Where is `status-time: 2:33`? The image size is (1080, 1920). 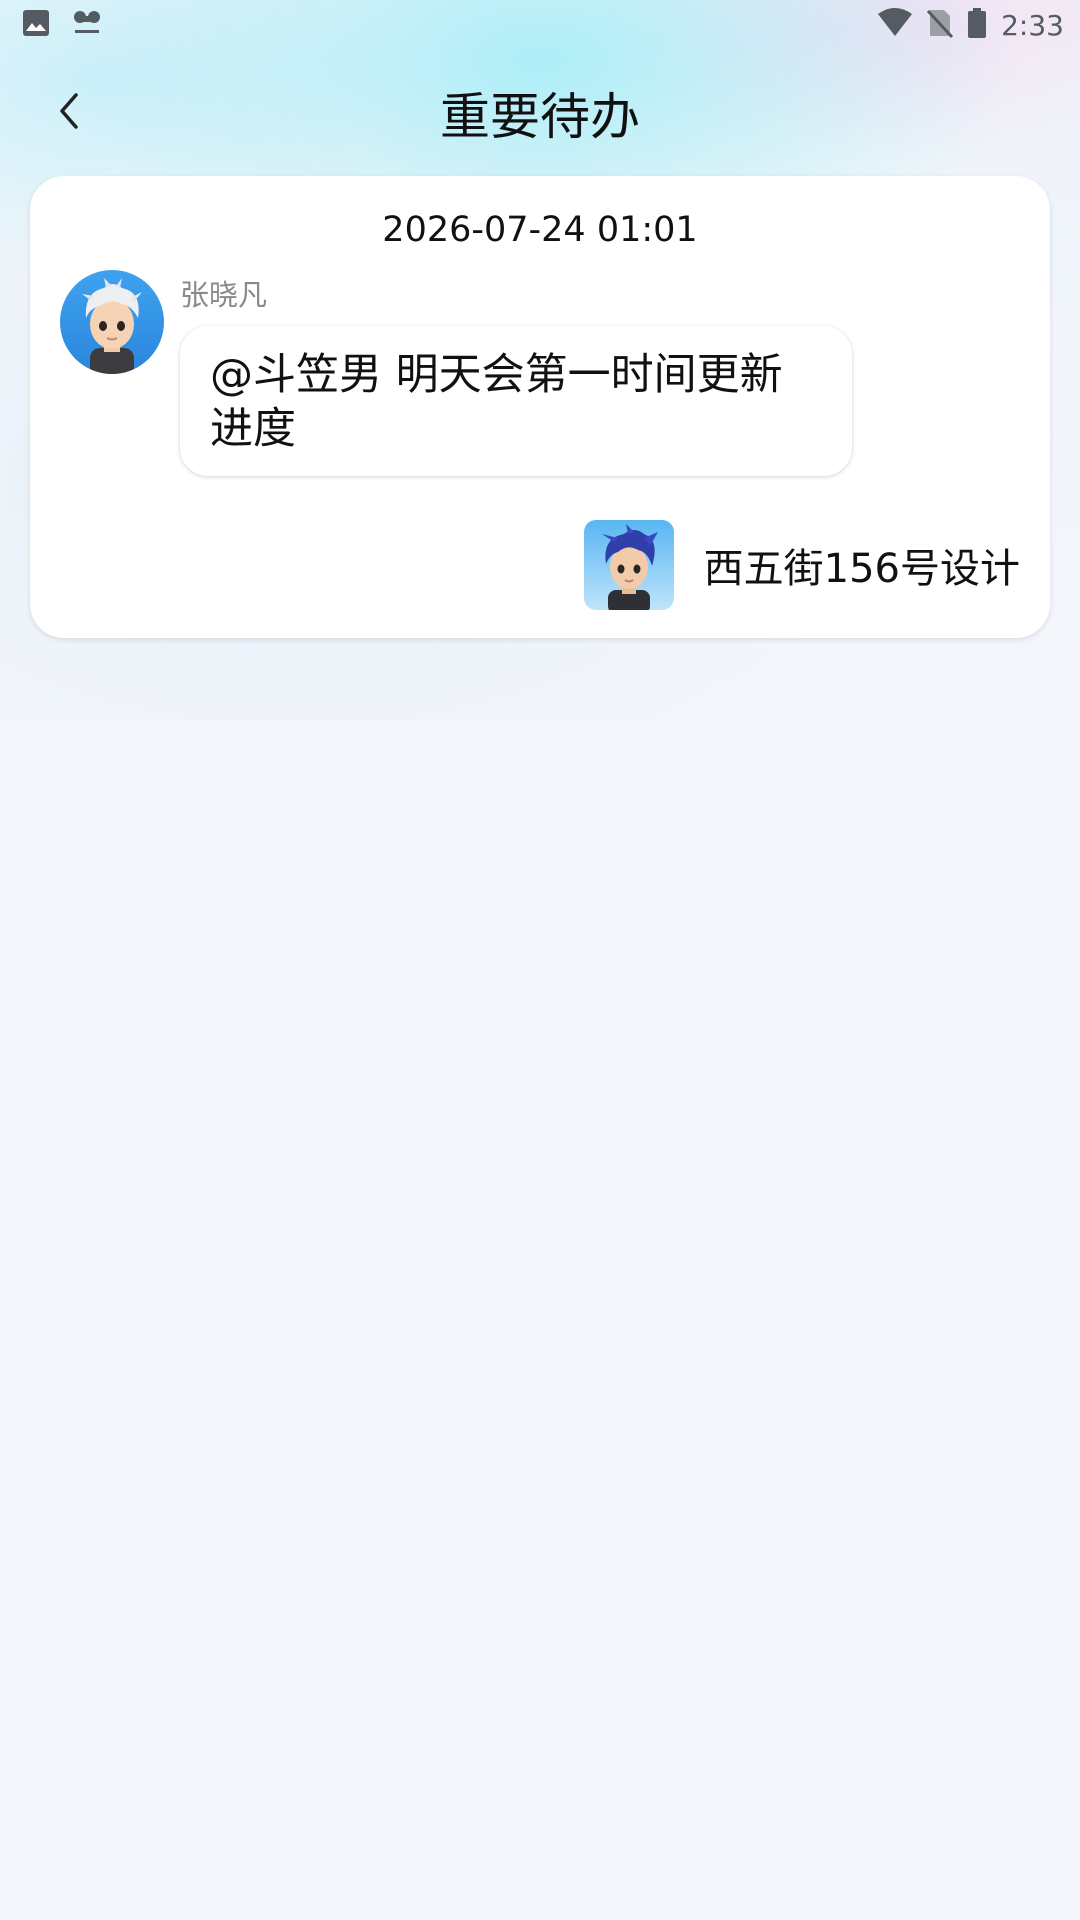 status-time: 2:33 is located at coordinates (1032, 25).